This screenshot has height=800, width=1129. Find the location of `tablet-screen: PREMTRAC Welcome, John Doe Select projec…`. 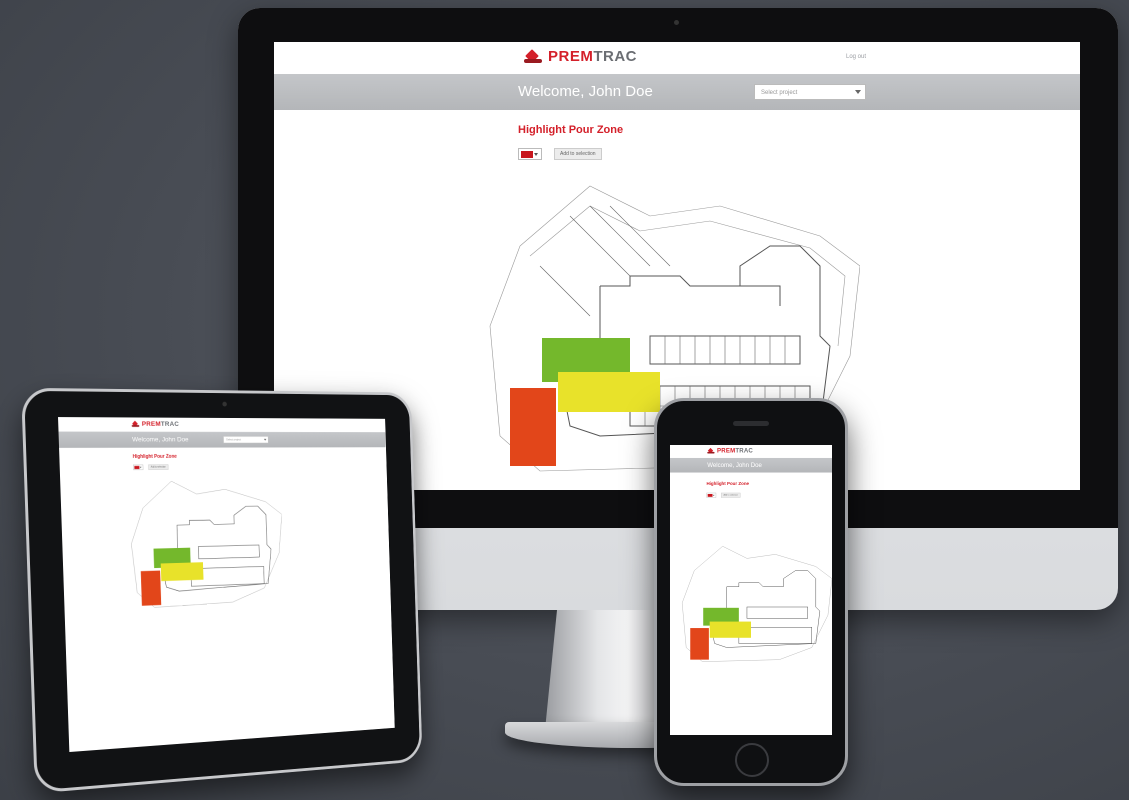

tablet-screen: PREMTRAC Welcome, John Doe Select projec… is located at coordinates (226, 585).